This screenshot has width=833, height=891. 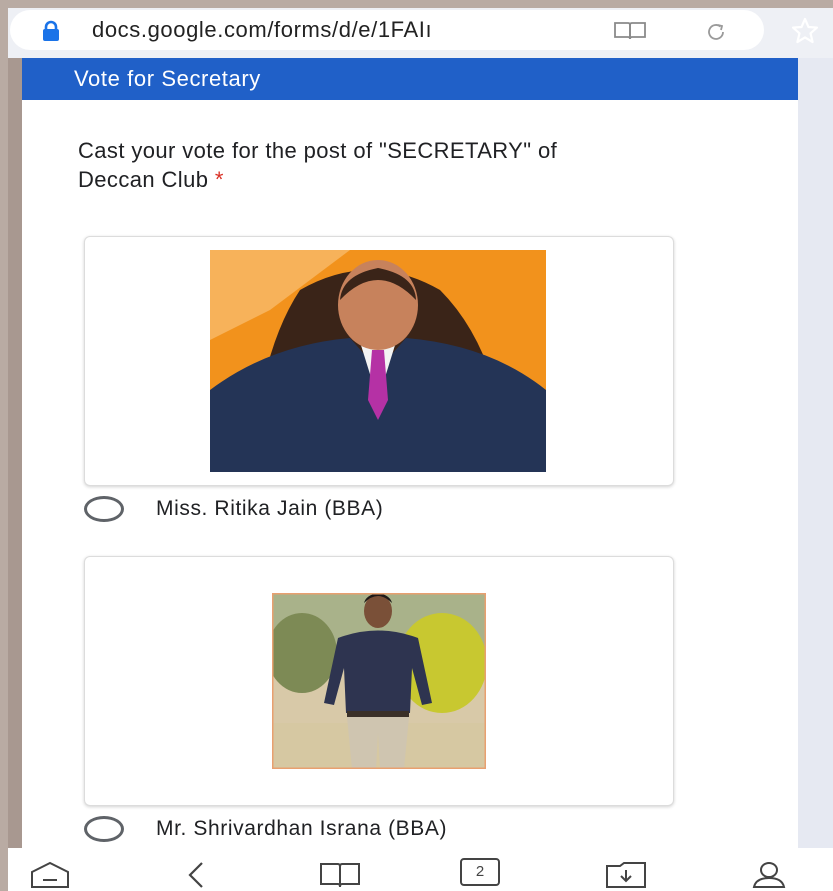 I want to click on reload-icon, so click(x=716, y=32).